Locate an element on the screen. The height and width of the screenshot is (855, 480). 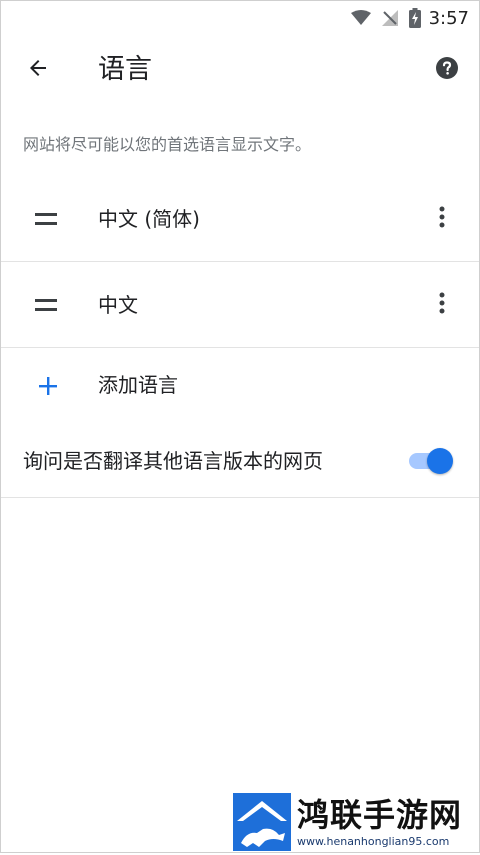
help-button is located at coordinates (447, 70).